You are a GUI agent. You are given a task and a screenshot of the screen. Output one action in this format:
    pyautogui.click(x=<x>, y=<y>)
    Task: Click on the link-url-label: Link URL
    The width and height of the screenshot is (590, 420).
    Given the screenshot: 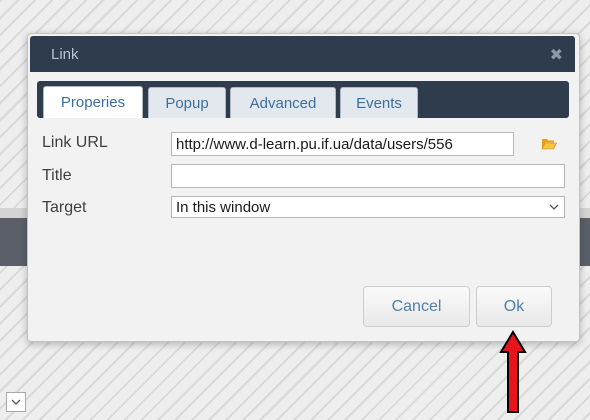 What is the action you would take?
    pyautogui.click(x=75, y=142)
    